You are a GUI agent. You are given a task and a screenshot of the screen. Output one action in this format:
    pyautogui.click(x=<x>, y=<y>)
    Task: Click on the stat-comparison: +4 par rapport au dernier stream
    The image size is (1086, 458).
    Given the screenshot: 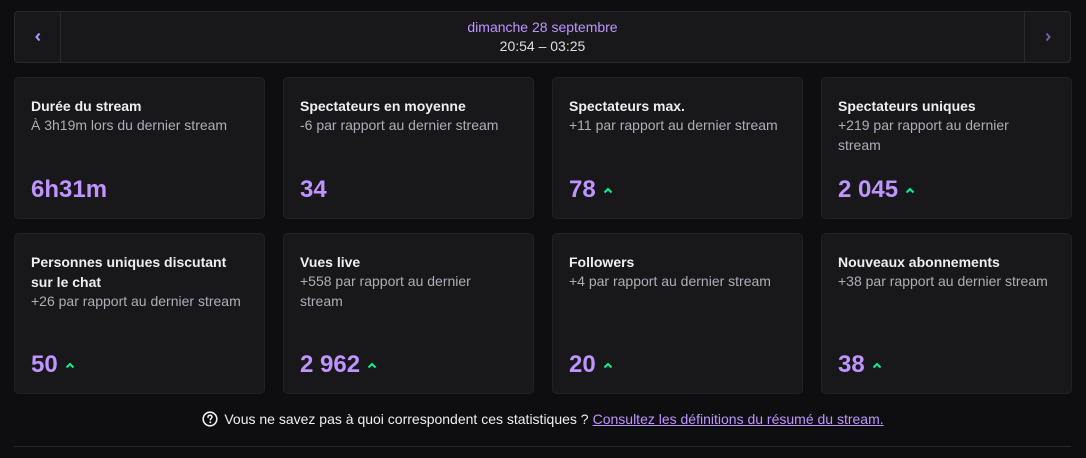 What is the action you would take?
    pyautogui.click(x=670, y=281)
    